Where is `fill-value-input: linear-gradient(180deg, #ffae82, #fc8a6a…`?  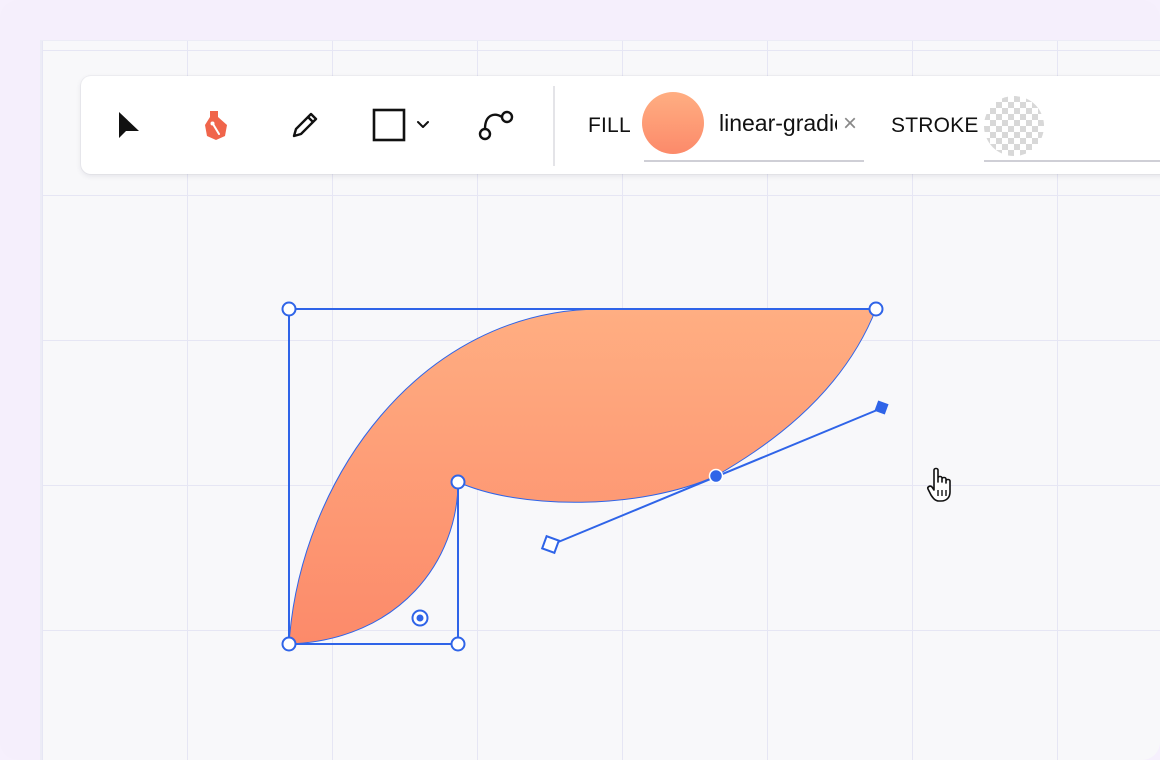
fill-value-input: linear-gradient(180deg, #ffae82, #fc8a6a… is located at coordinates (778, 125).